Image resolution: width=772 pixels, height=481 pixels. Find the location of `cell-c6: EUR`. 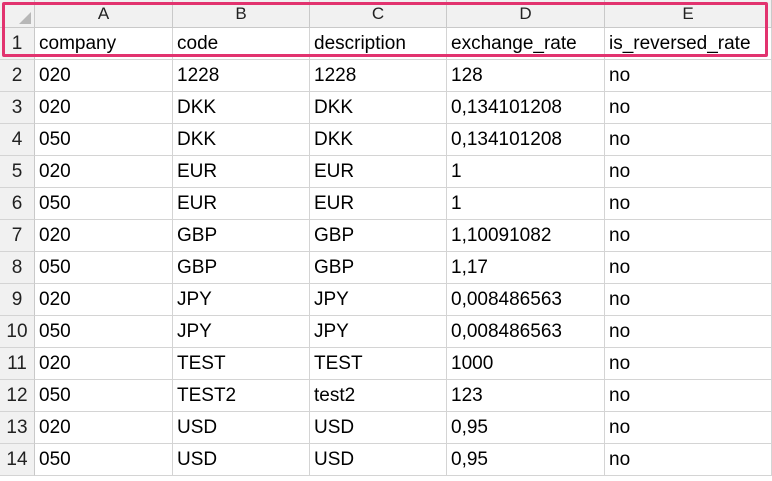

cell-c6: EUR is located at coordinates (378, 204).